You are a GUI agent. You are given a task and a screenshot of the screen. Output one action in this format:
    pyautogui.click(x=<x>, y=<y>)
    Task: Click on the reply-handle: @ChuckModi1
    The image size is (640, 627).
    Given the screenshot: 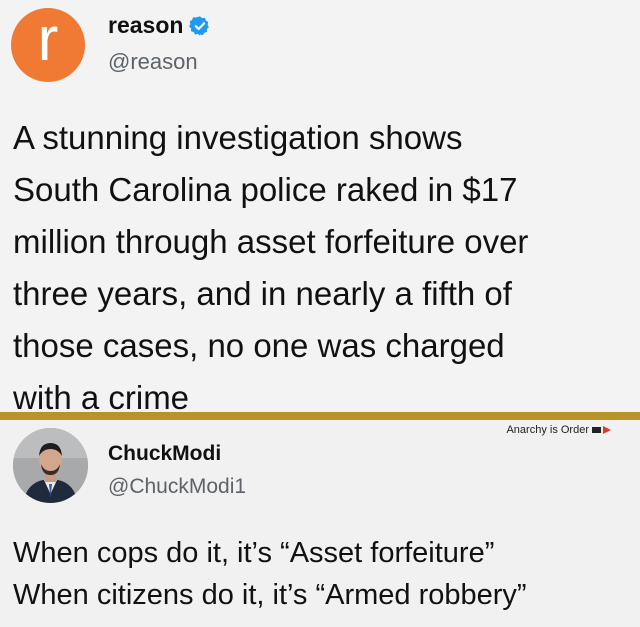 What is the action you would take?
    pyautogui.click(x=177, y=487)
    